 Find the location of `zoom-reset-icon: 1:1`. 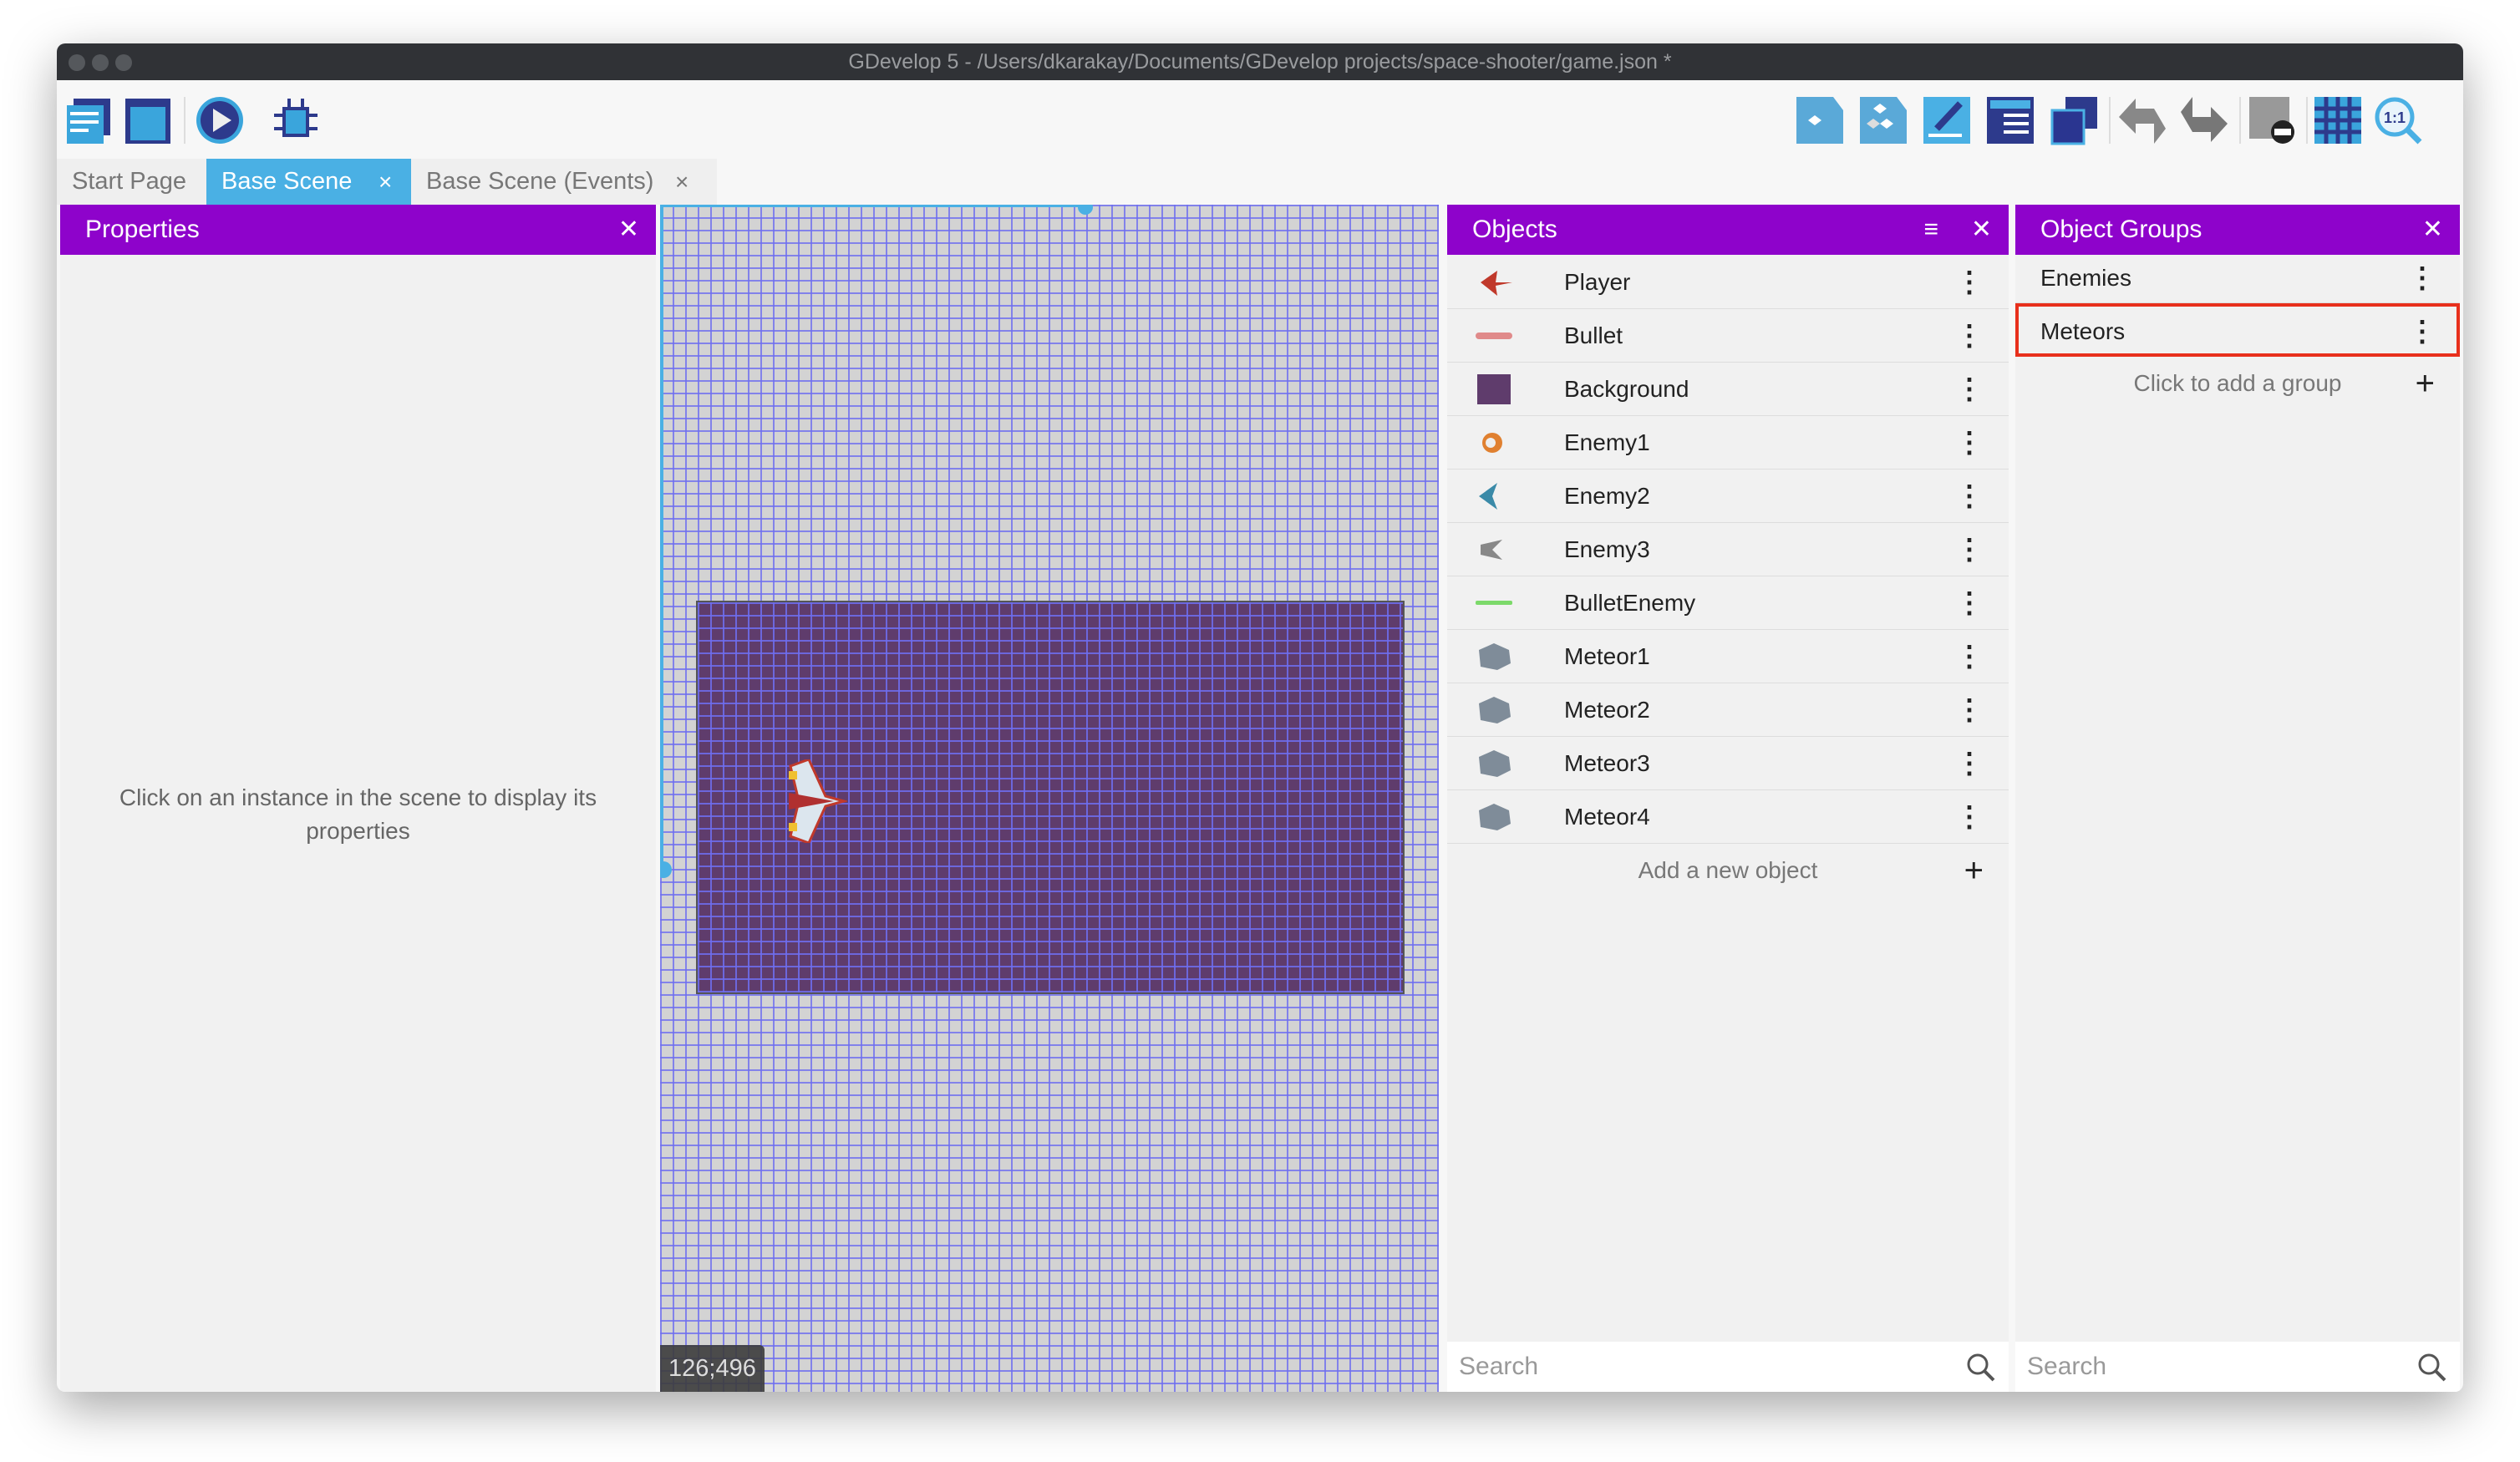

zoom-reset-icon: 1:1 is located at coordinates (2398, 120).